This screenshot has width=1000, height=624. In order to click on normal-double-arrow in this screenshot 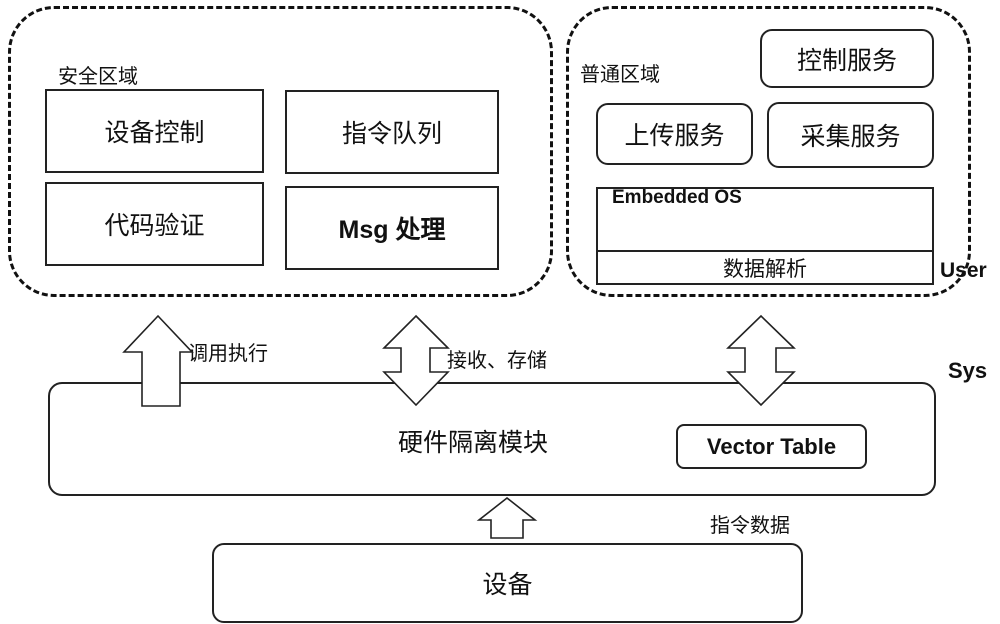, I will do `click(761, 360)`.